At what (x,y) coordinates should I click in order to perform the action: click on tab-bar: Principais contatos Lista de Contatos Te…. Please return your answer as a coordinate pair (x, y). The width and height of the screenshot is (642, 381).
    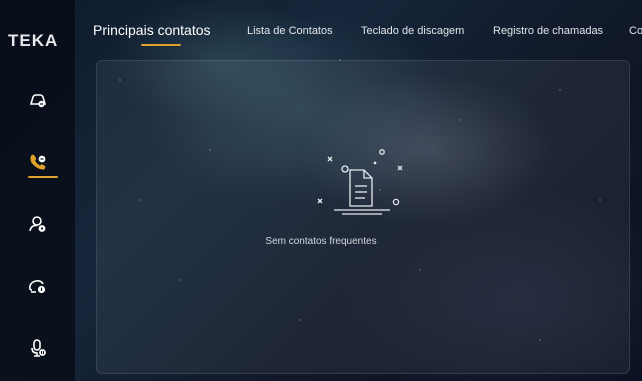
    Looking at the image, I should click on (358, 28).